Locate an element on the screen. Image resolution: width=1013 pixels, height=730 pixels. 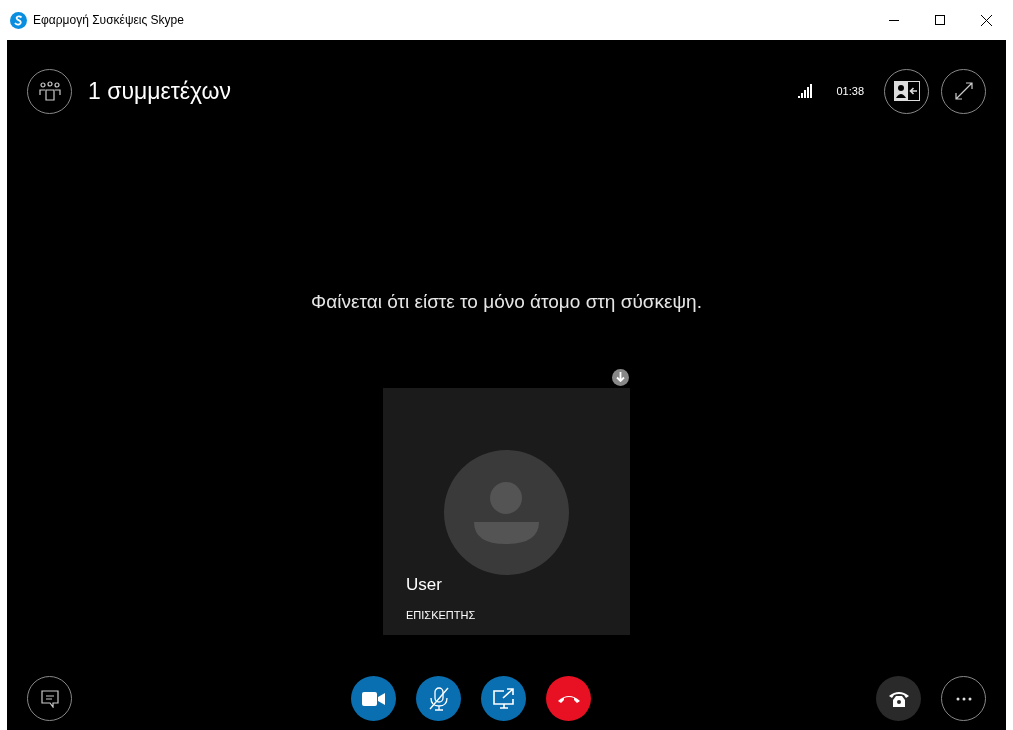
phone-handset-icon is located at coordinates (568, 698).